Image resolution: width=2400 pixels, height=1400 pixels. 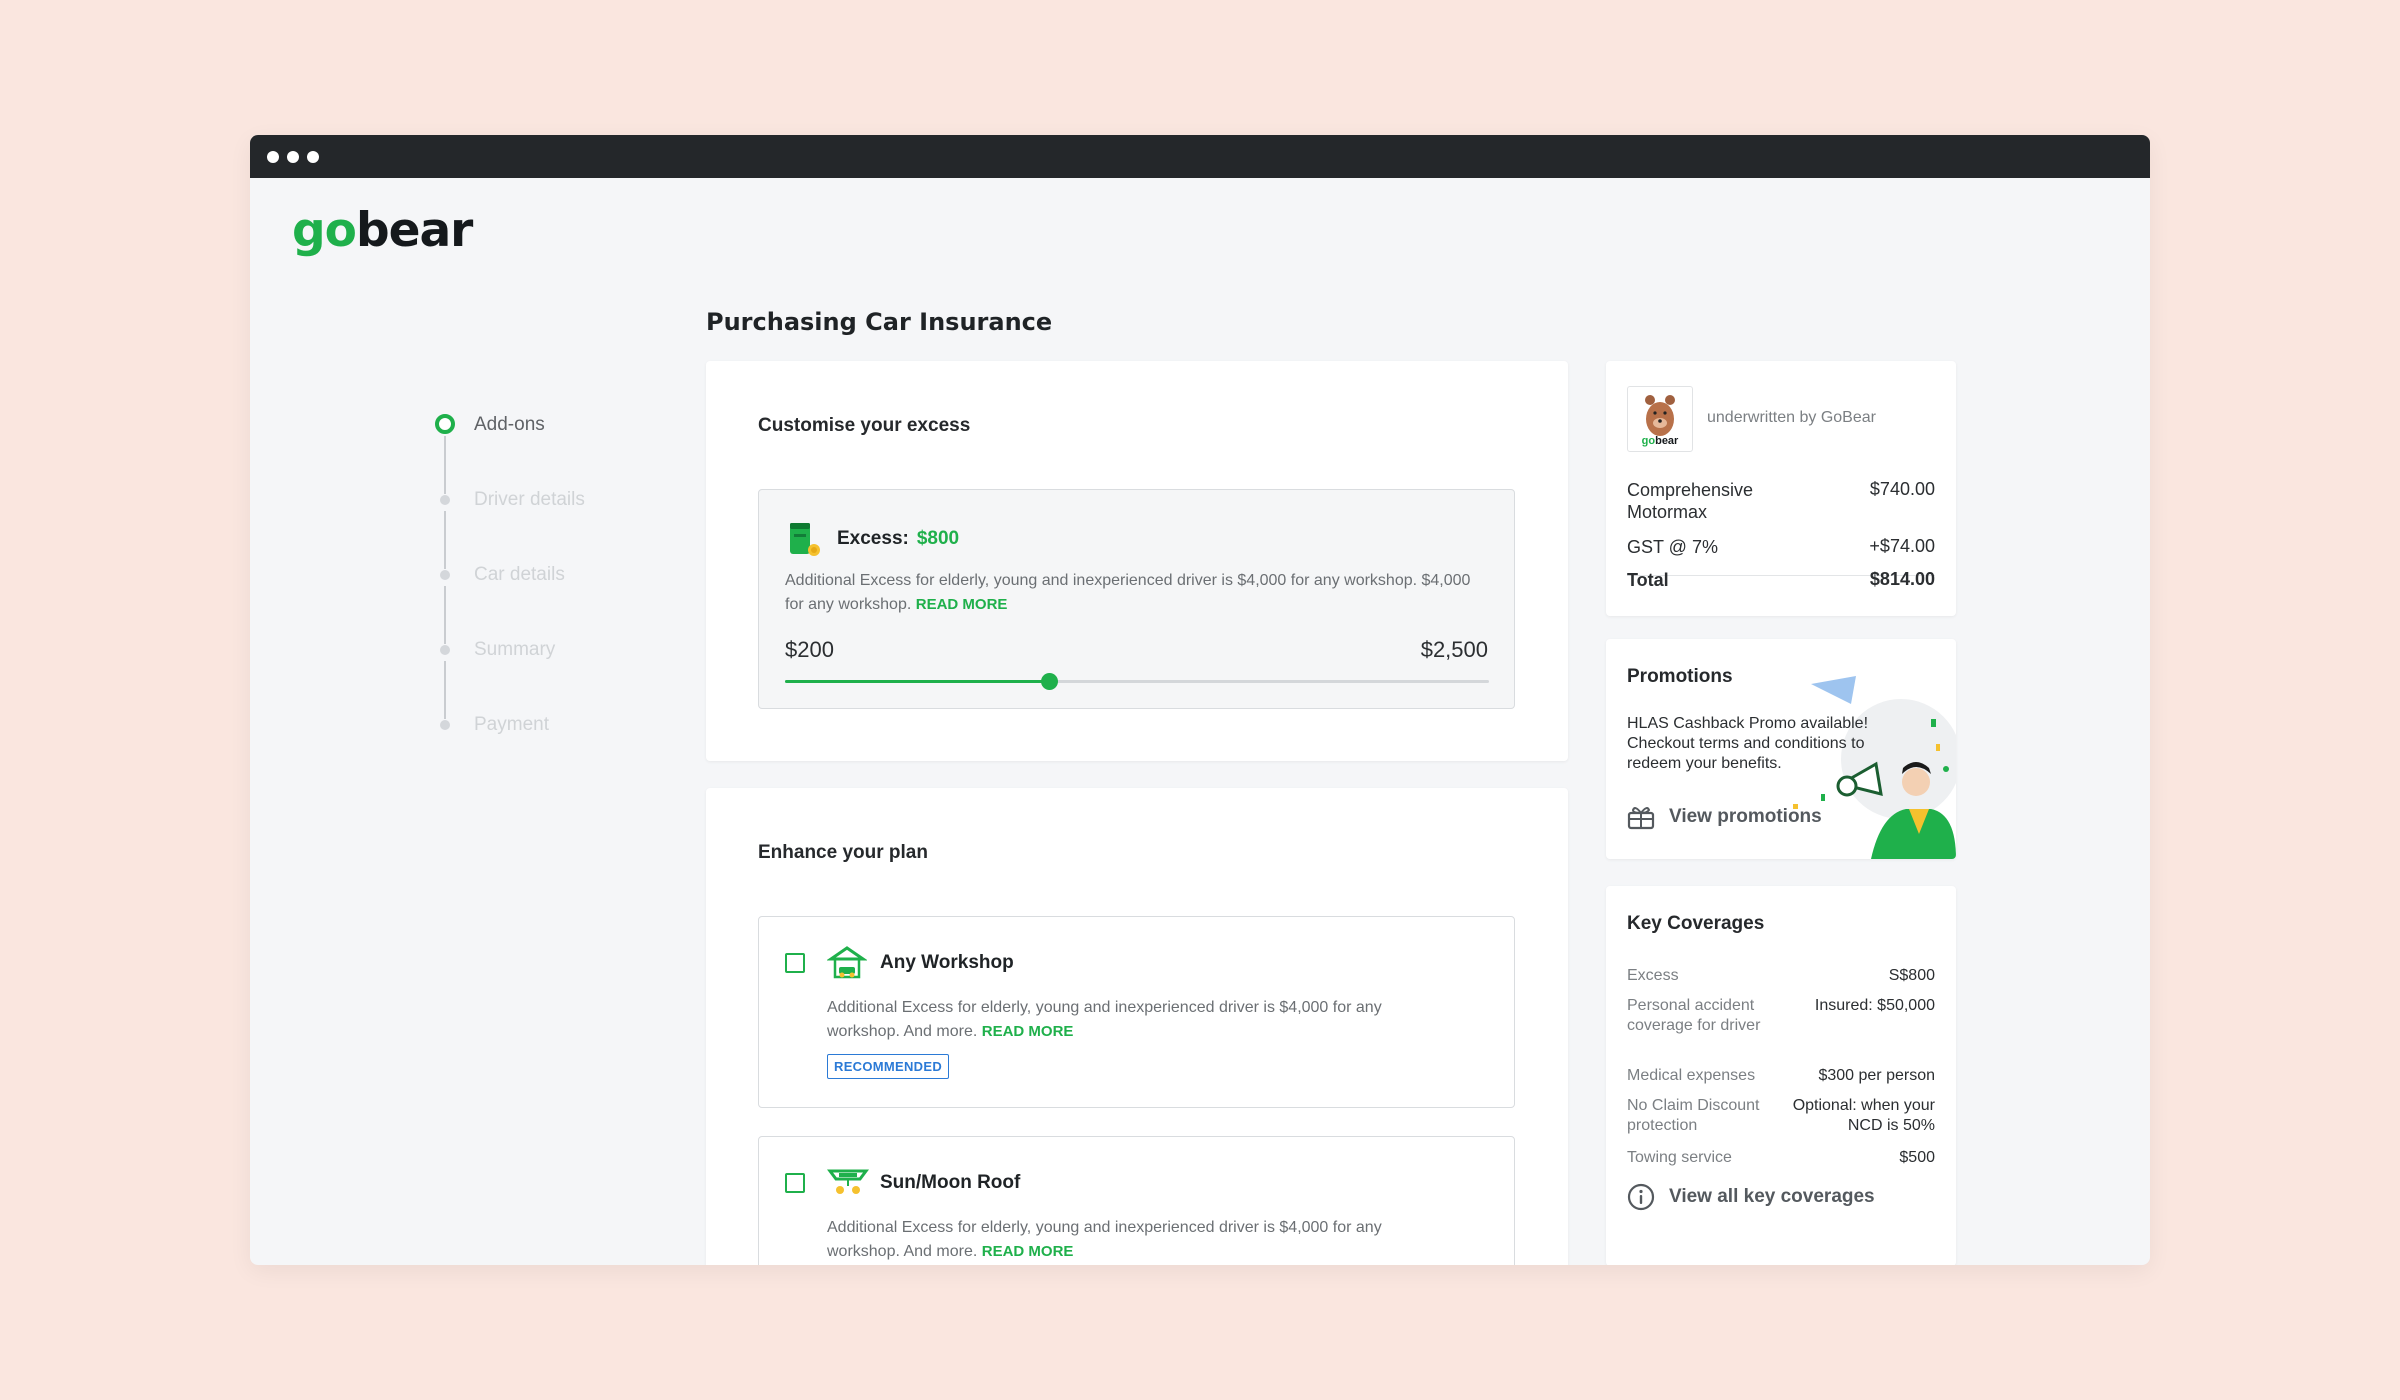 I want to click on gift-icon, so click(x=1641, y=818).